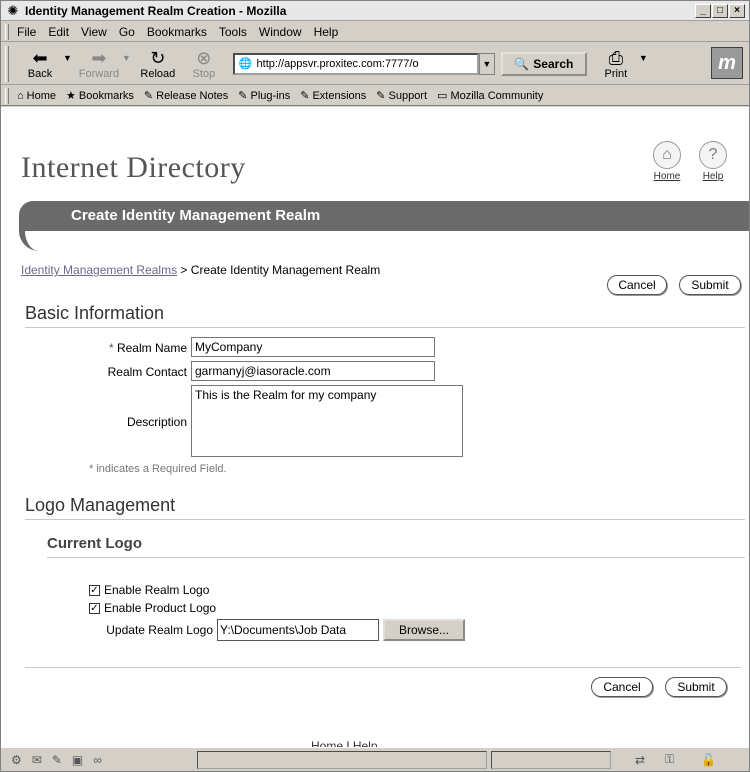 Image resolution: width=750 pixels, height=772 pixels. What do you see at coordinates (99, 270) in the screenshot?
I see `breadcrumb-realms-link: Identity Management Realms` at bounding box center [99, 270].